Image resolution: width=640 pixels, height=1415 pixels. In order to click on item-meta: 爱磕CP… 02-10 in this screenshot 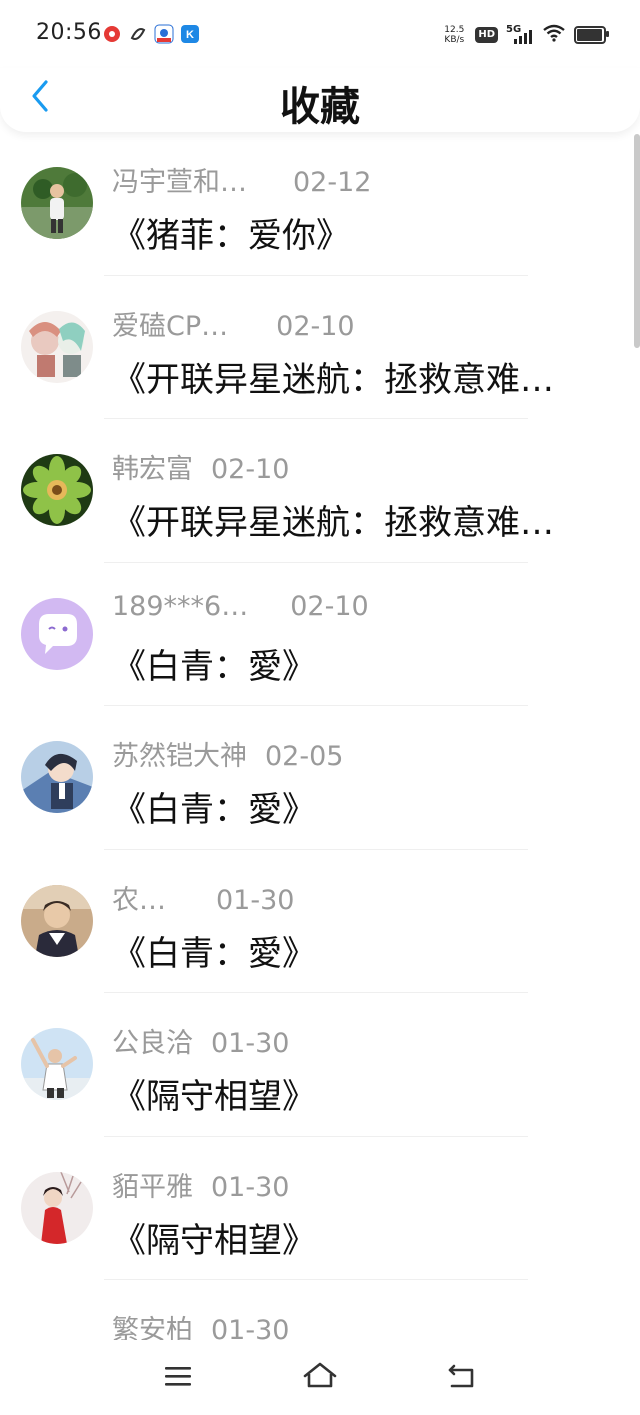, I will do `click(233, 323)`.